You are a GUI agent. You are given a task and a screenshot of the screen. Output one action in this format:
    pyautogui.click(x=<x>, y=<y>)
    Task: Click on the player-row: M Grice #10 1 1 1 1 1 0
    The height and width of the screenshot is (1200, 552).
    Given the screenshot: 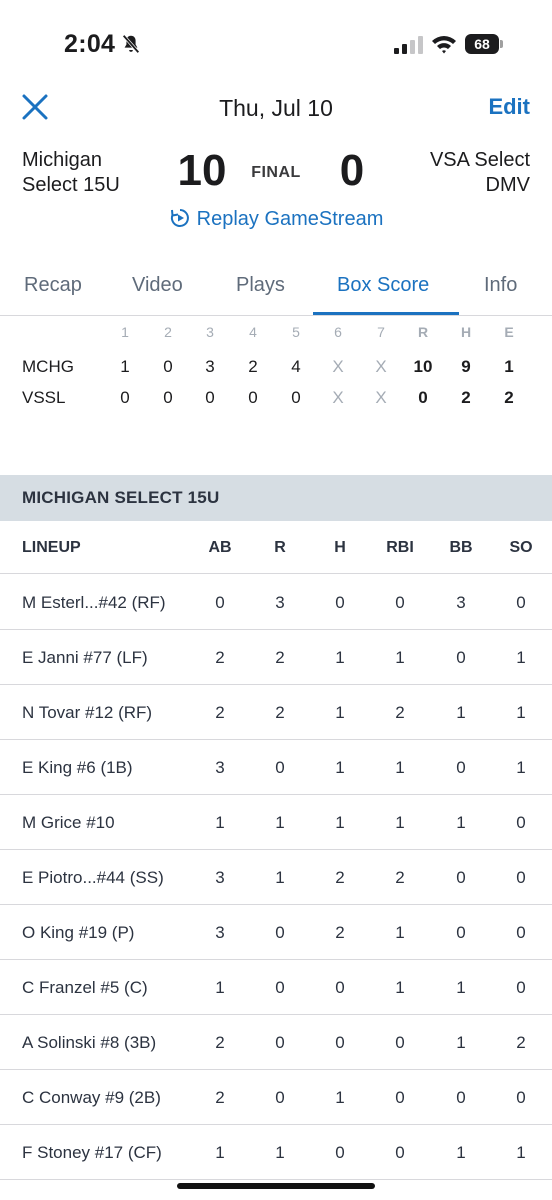 What is the action you would take?
    pyautogui.click(x=276, y=822)
    